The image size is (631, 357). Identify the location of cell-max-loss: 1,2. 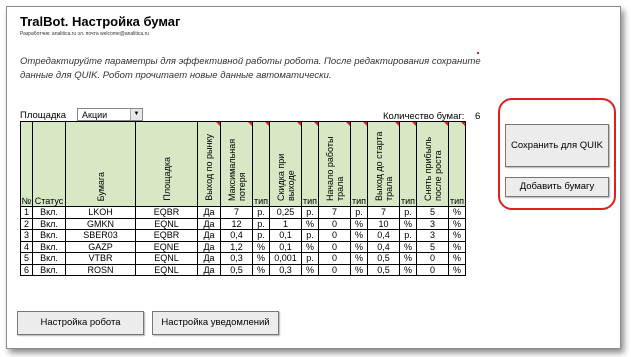
(236, 246).